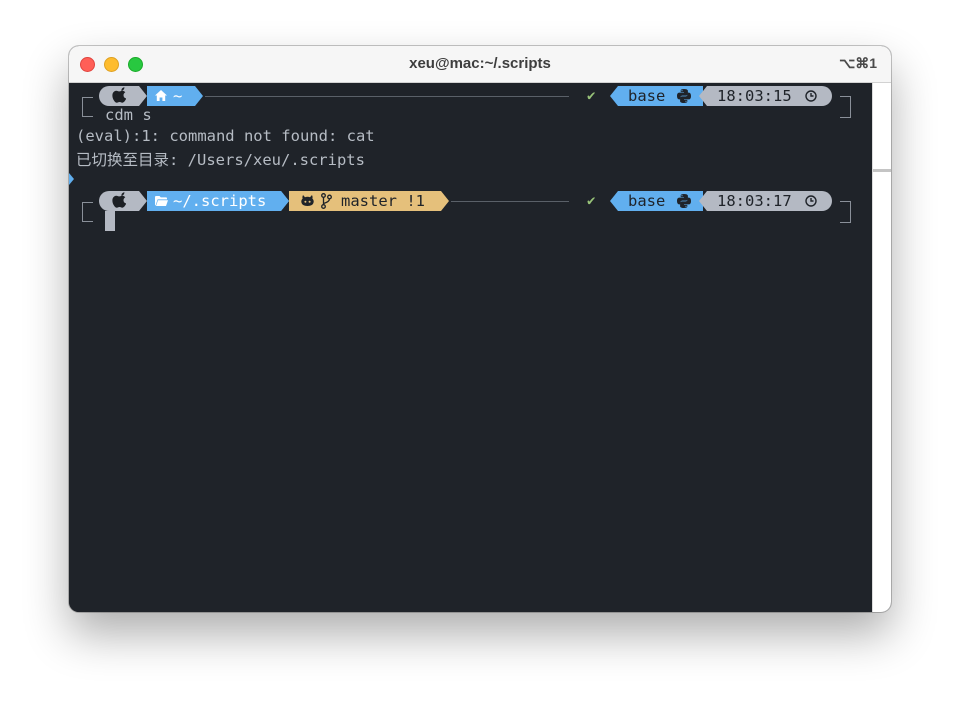 Image resolution: width=960 pixels, height=704 pixels. I want to click on prompt-marker-icon, so click(71, 179).